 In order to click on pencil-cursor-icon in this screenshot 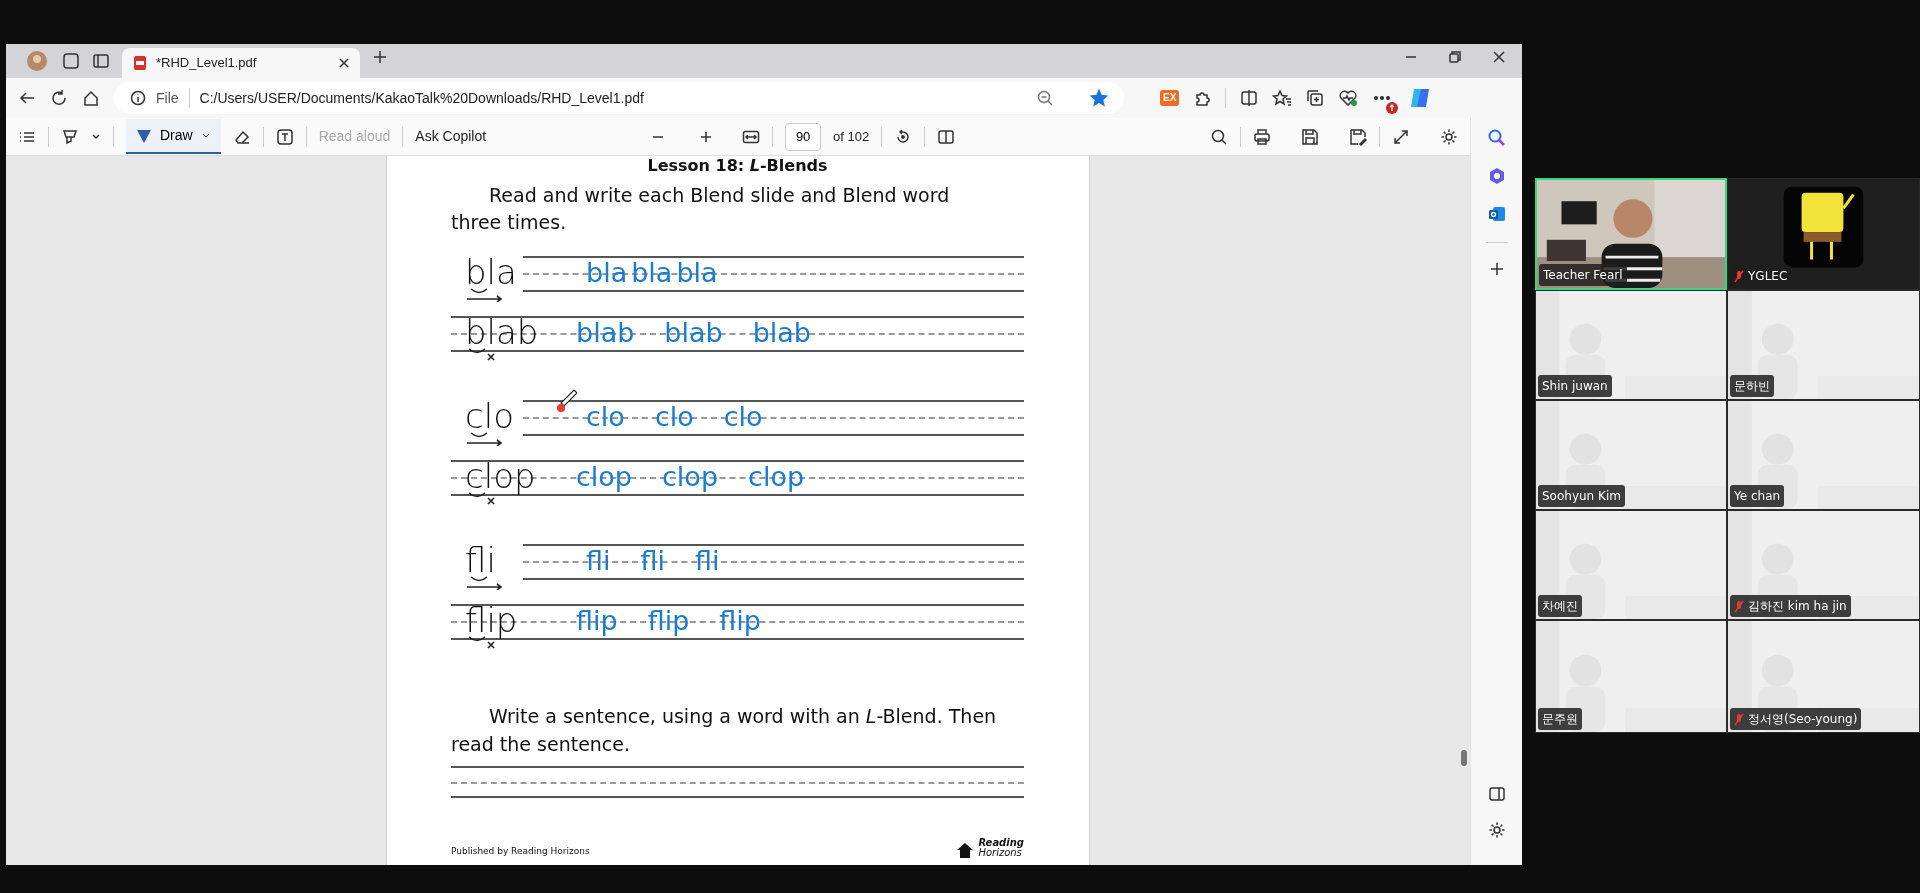, I will do `click(567, 401)`.